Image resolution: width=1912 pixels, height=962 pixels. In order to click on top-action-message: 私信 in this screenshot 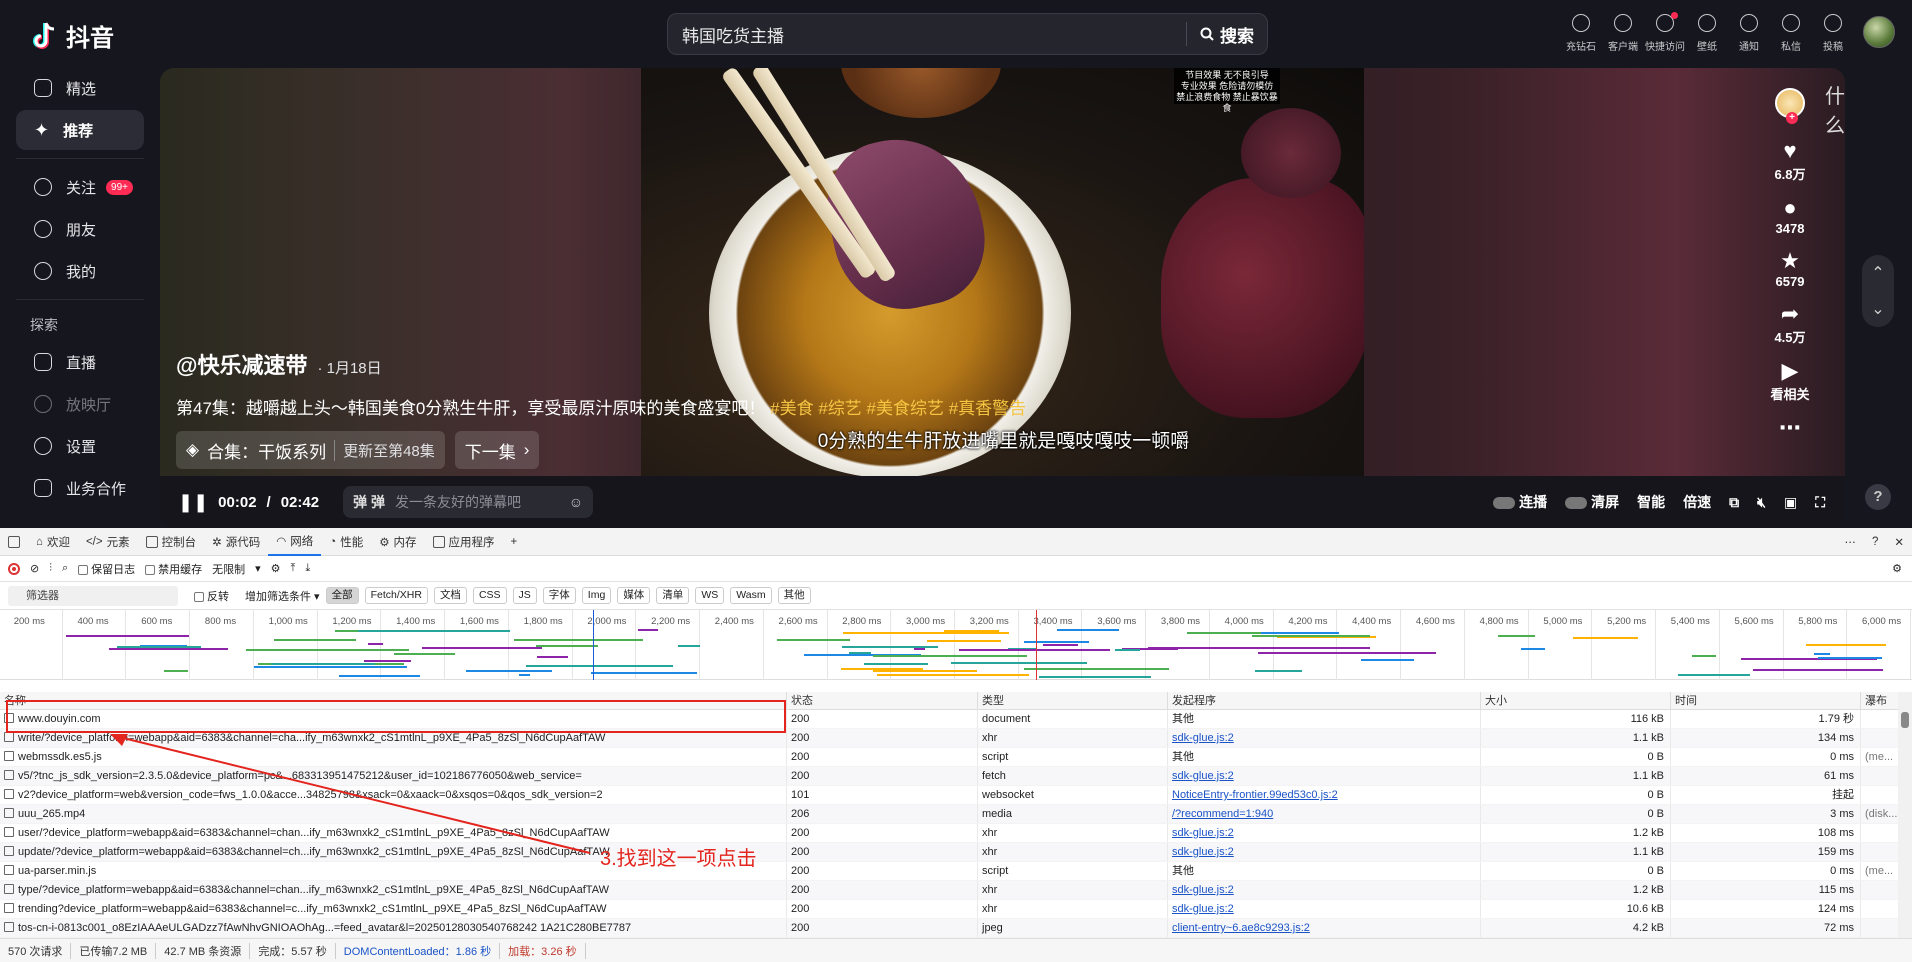, I will do `click(1791, 33)`.